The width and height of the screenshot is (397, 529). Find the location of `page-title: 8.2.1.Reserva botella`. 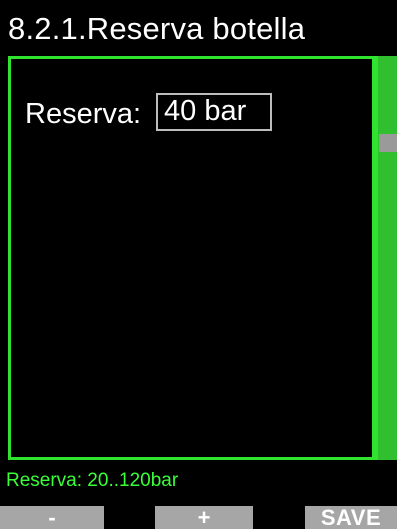

page-title: 8.2.1.Reserva botella is located at coordinates (157, 28).